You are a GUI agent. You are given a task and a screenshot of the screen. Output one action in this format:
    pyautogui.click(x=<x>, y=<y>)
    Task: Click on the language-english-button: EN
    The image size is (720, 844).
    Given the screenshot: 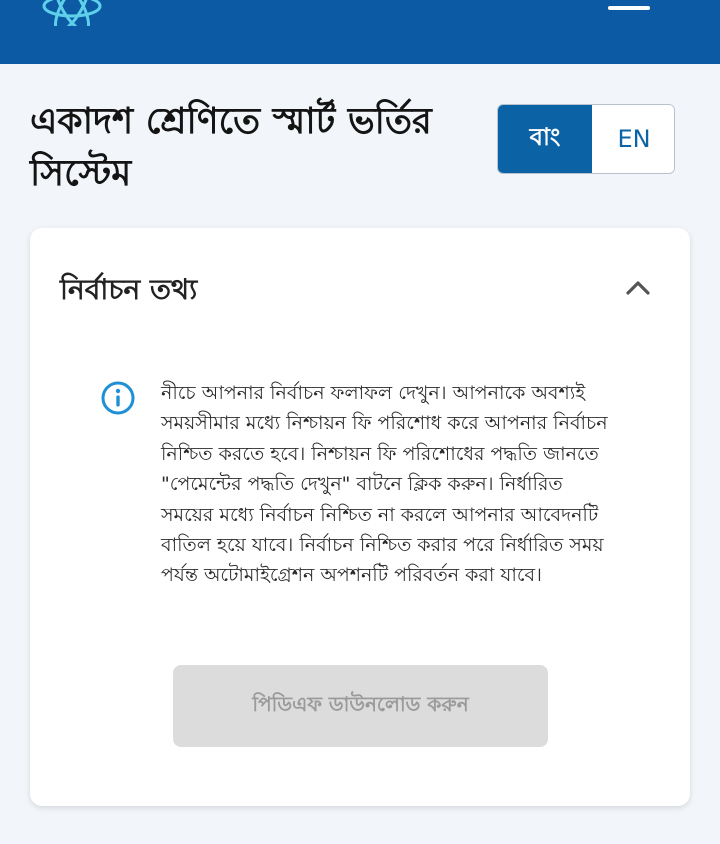 What is the action you would take?
    pyautogui.click(x=633, y=139)
    